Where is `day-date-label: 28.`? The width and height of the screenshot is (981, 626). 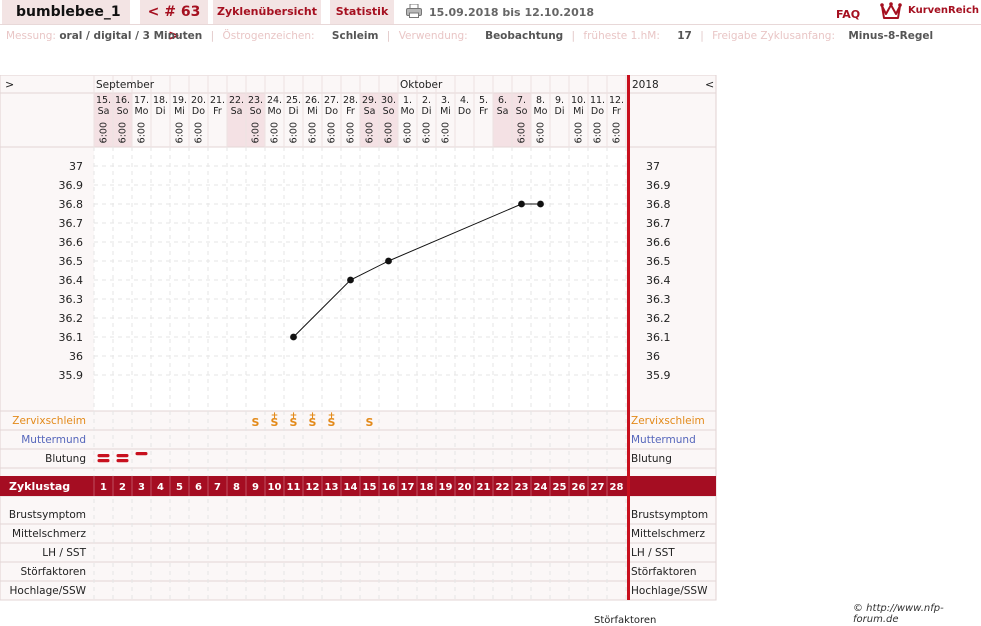
day-date-label: 28. is located at coordinates (350, 100).